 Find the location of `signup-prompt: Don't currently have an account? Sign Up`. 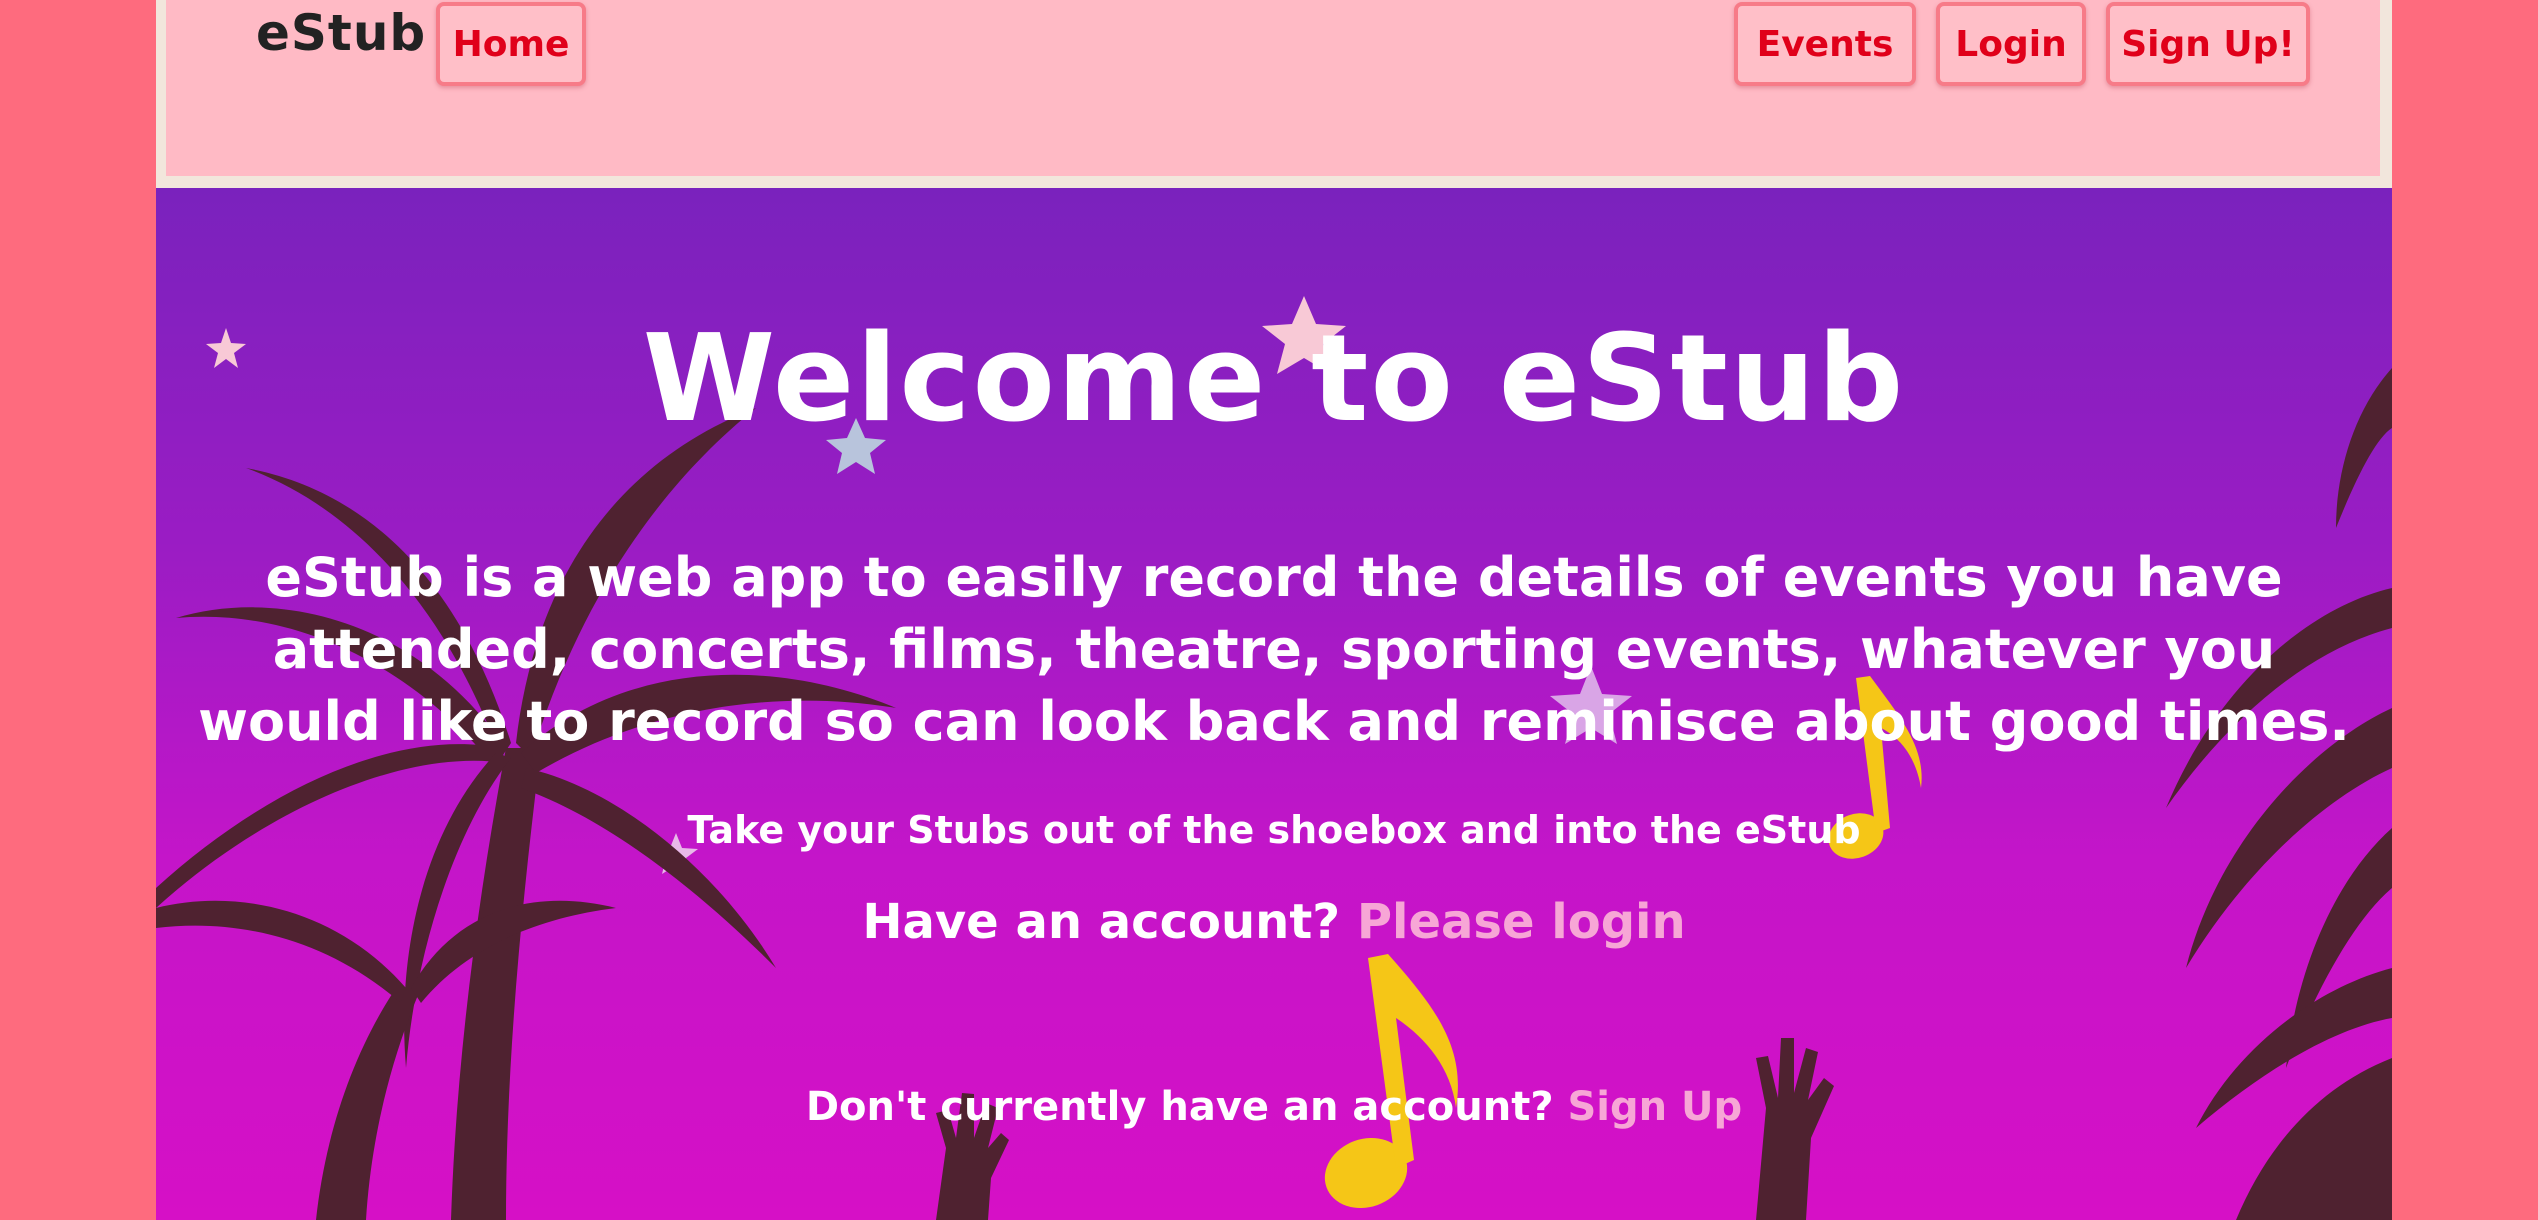

signup-prompt: Don't currently have an account? Sign Up is located at coordinates (1274, 1107).